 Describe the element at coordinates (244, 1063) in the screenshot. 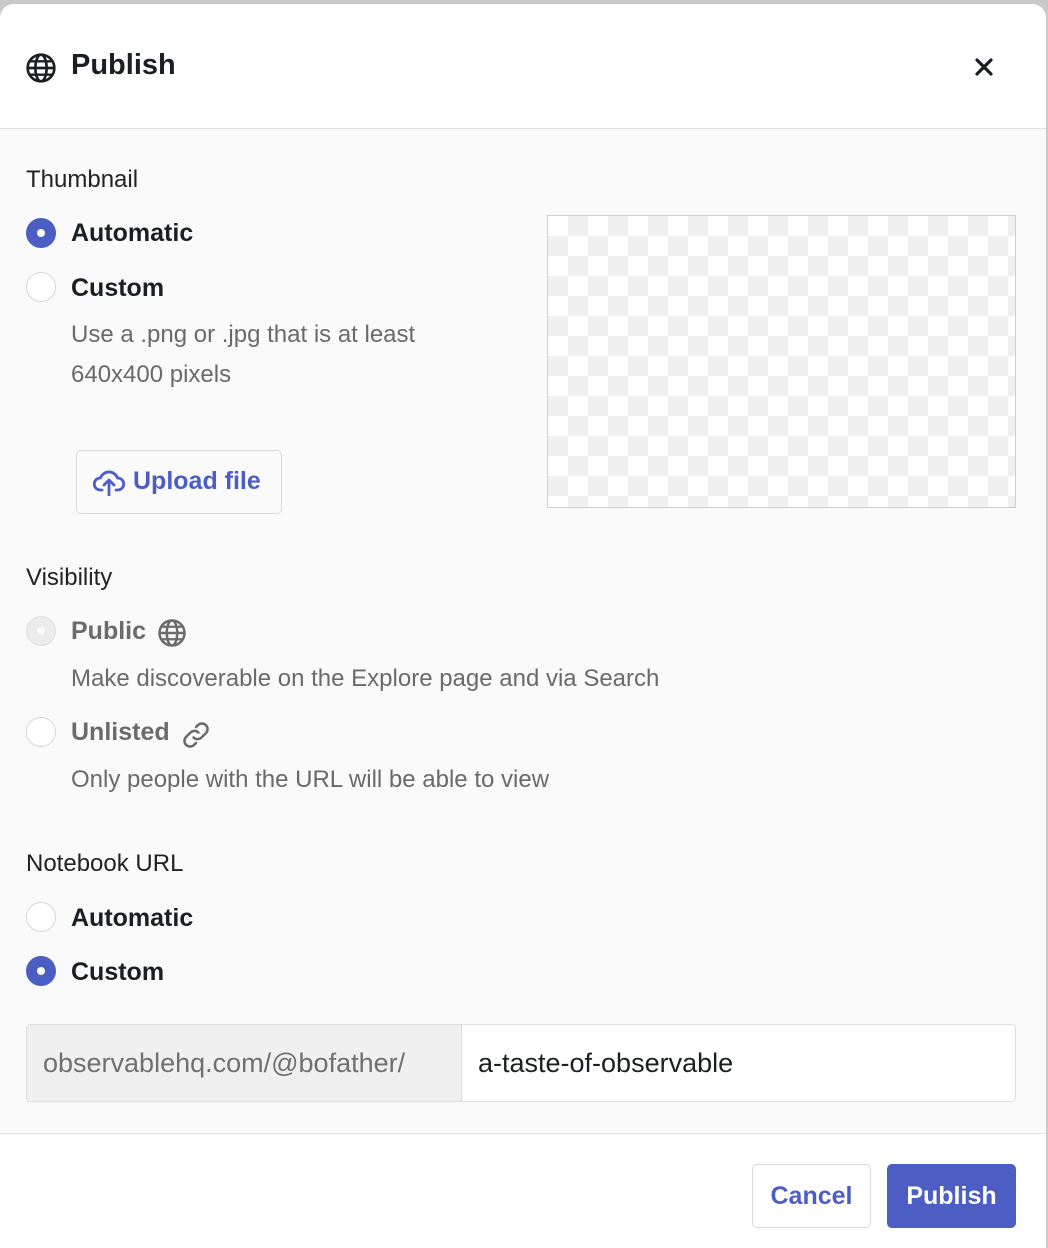

I see `url-prefix: observablehq.com/@bofather/` at that location.